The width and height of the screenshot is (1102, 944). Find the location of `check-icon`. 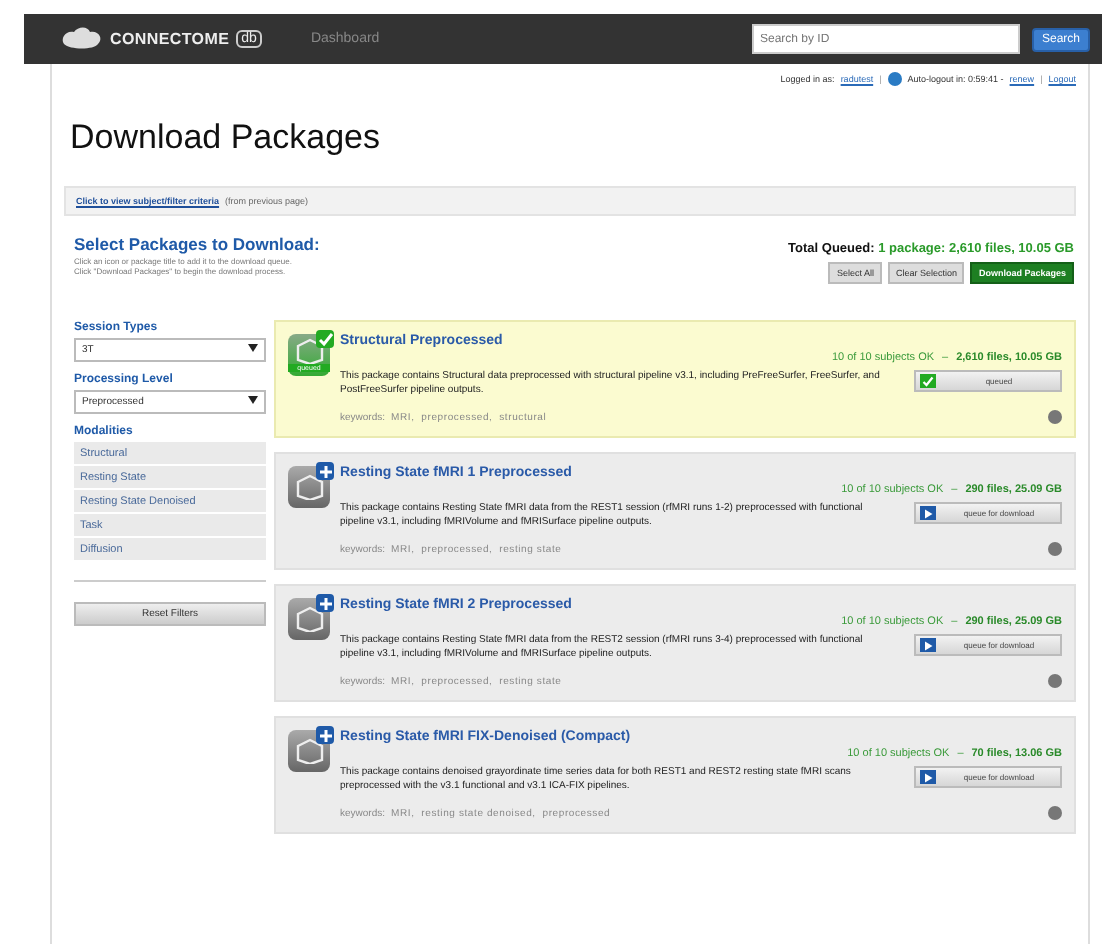

check-icon is located at coordinates (928, 381).